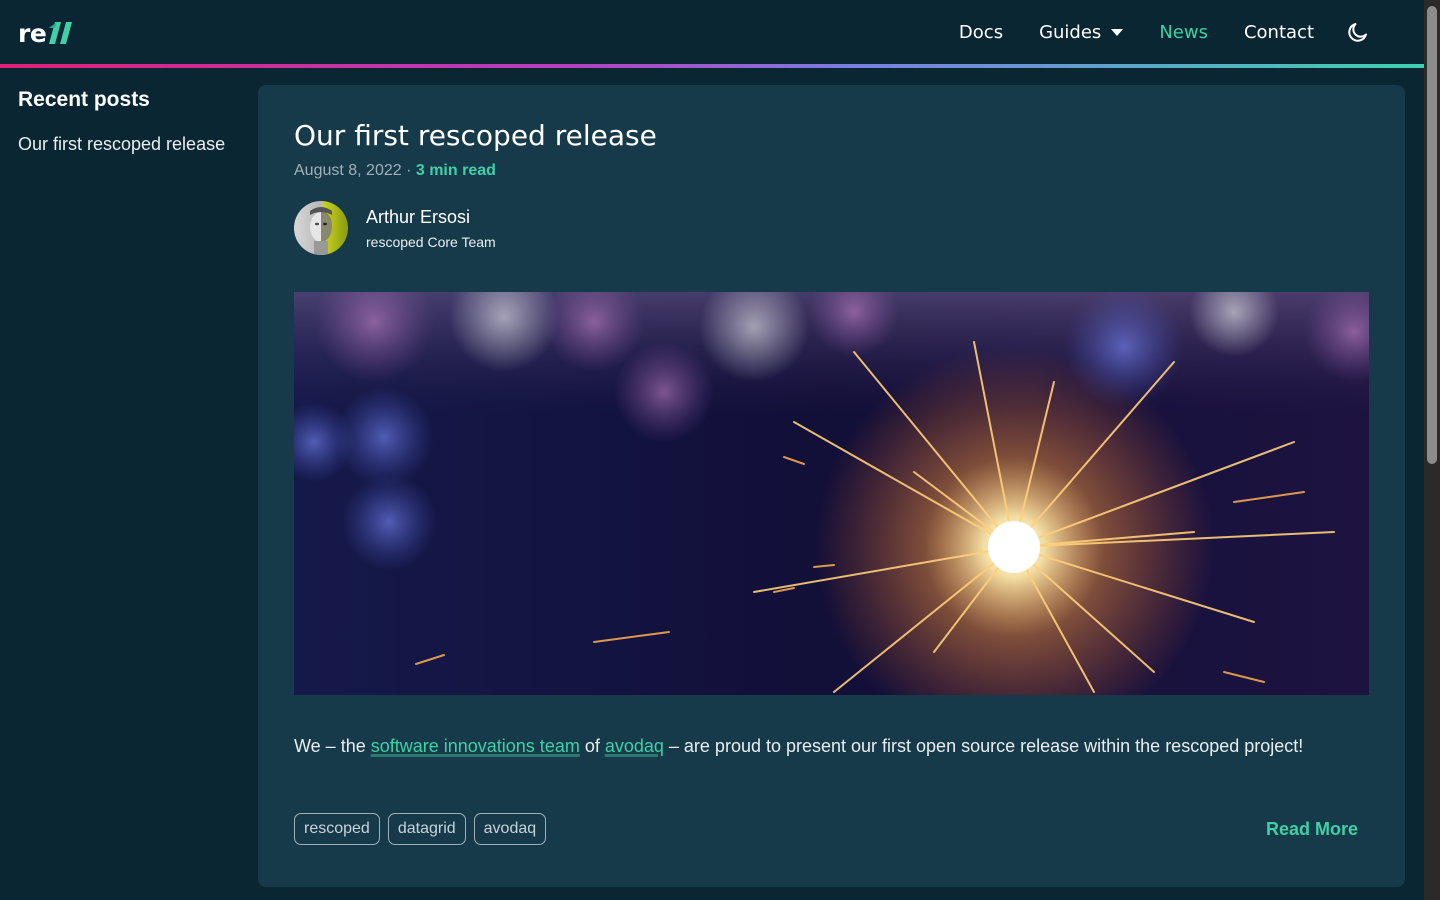 This screenshot has height=900, width=1440. I want to click on moon-icon, so click(1358, 32).